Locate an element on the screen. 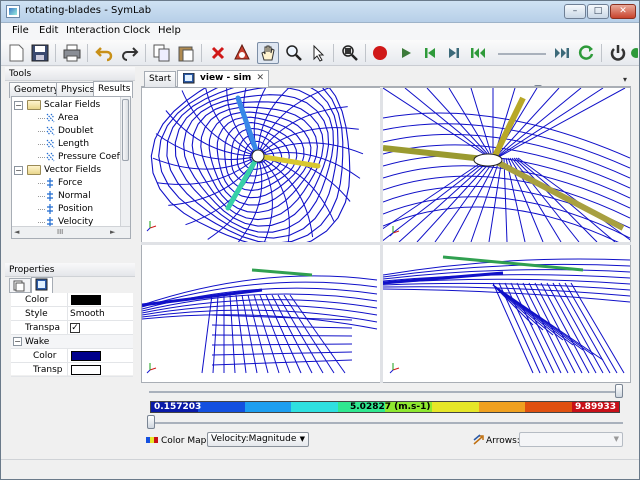 This screenshot has height=480, width=640. properties-grid: Color Style Smooth Transpa ✓ − Wake Color Transp is located at coordinates (72, 335).